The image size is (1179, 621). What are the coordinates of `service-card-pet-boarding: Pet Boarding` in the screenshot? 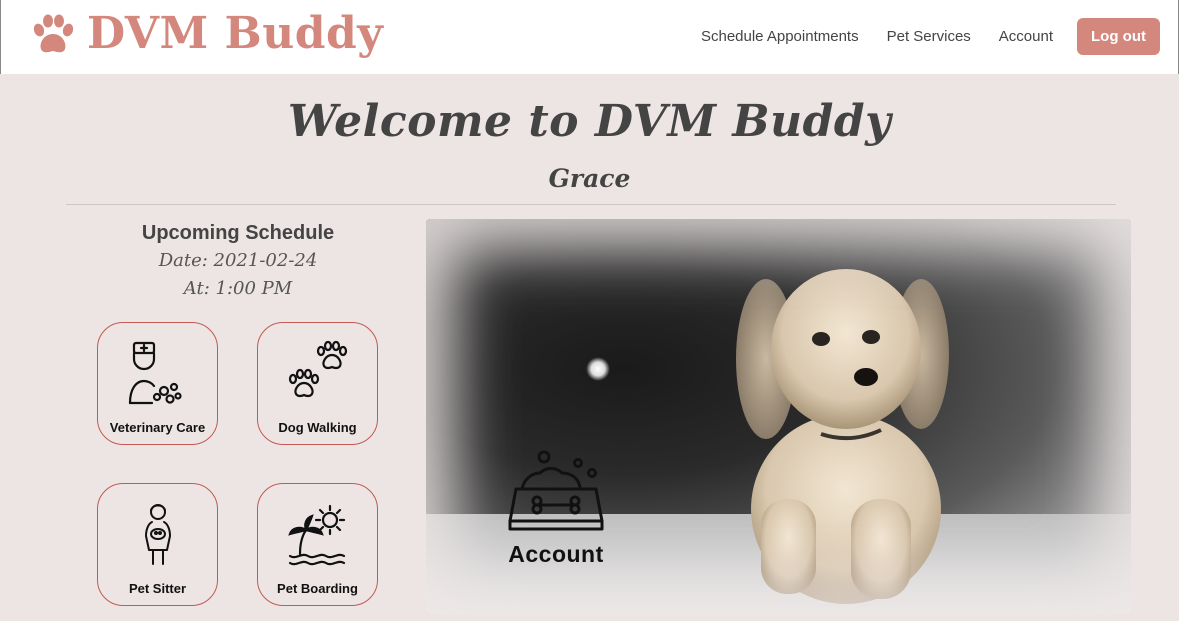 It's located at (317, 544).